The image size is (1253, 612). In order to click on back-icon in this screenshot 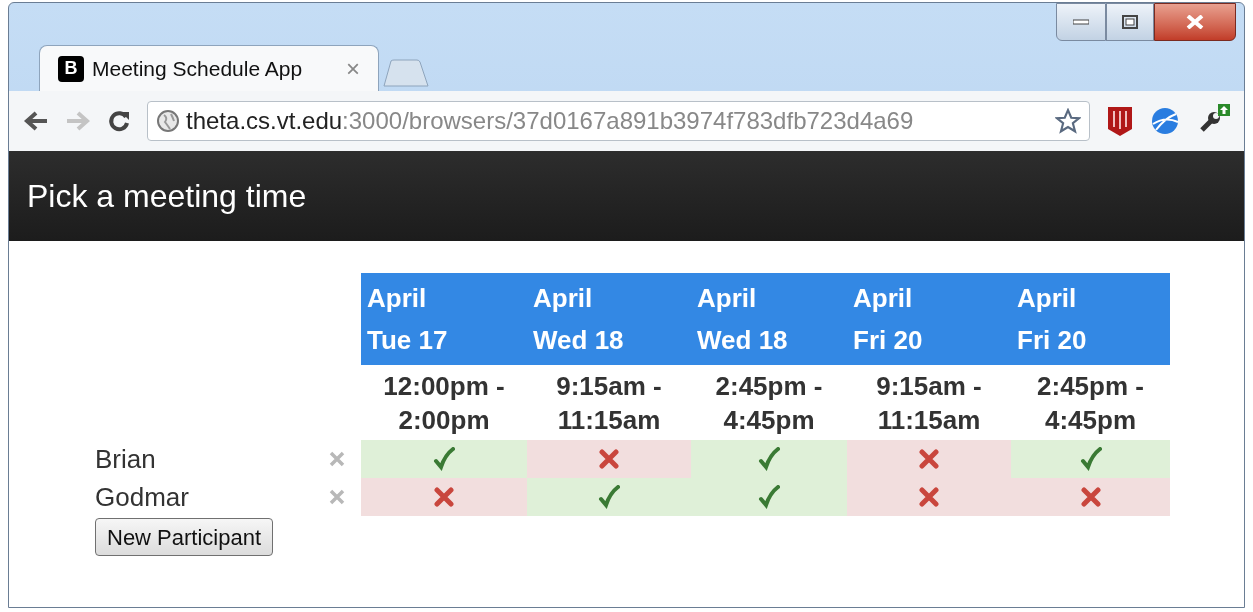, I will do `click(36, 121)`.